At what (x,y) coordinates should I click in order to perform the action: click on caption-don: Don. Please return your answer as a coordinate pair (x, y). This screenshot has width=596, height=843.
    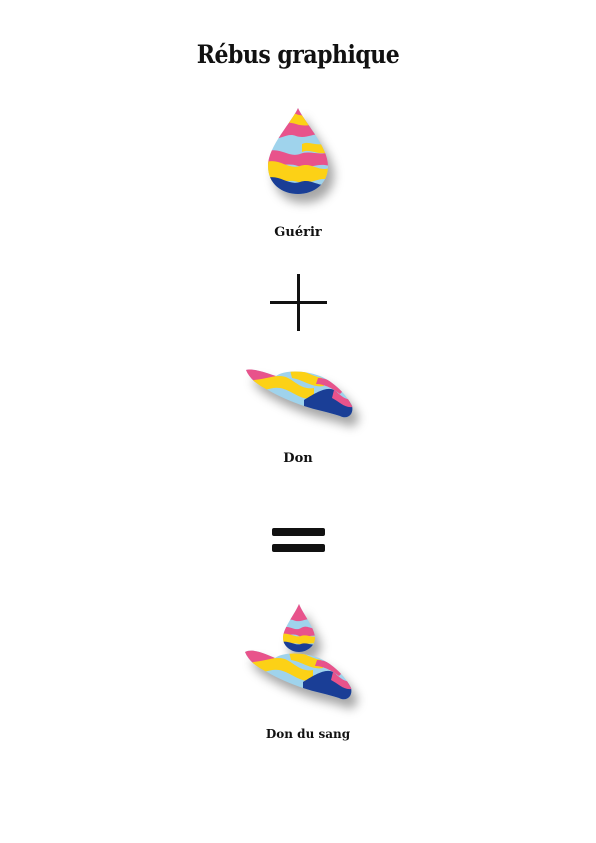
    Looking at the image, I should click on (298, 458).